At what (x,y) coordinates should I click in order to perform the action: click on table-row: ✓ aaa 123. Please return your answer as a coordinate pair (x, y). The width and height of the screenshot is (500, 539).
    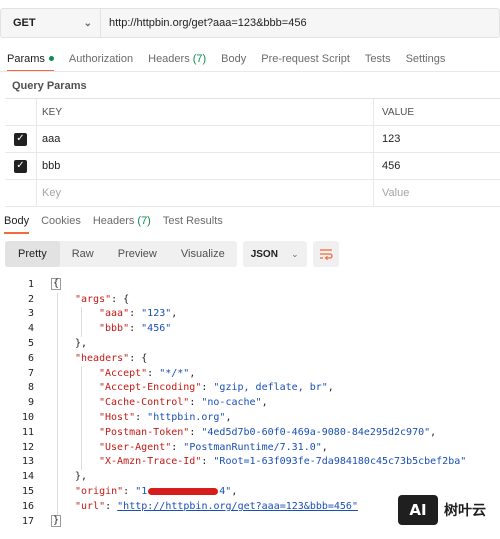
    Looking at the image, I should click on (252, 139).